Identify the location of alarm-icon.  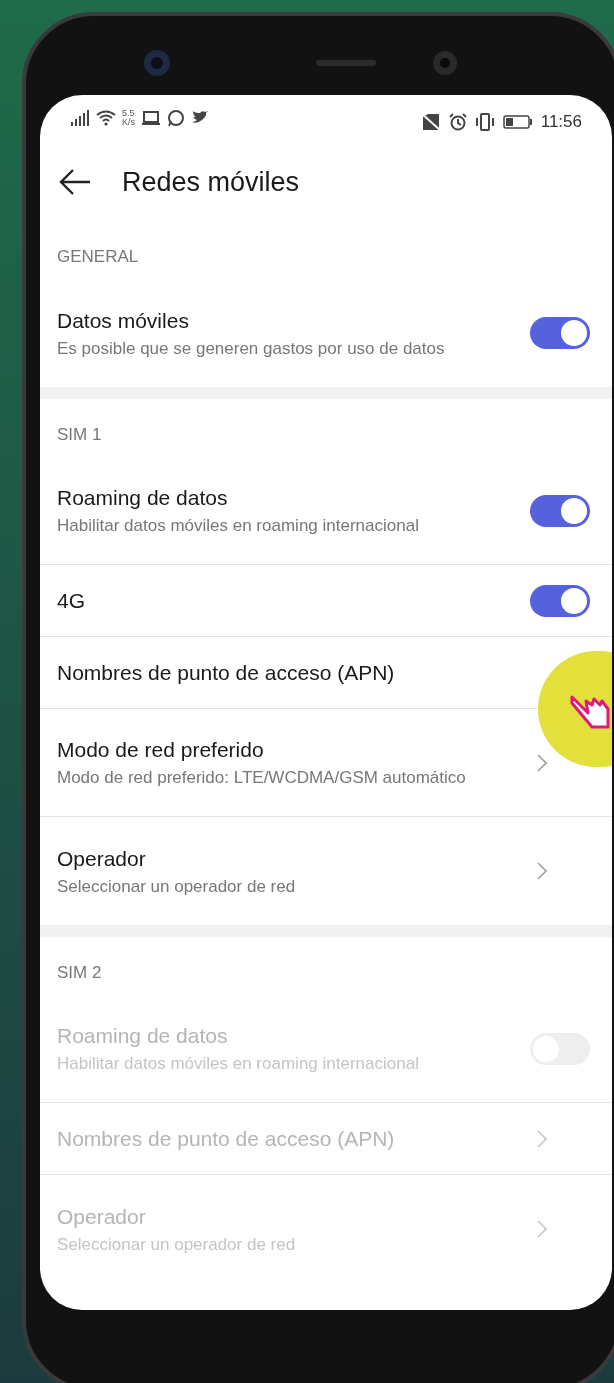
(457, 121).